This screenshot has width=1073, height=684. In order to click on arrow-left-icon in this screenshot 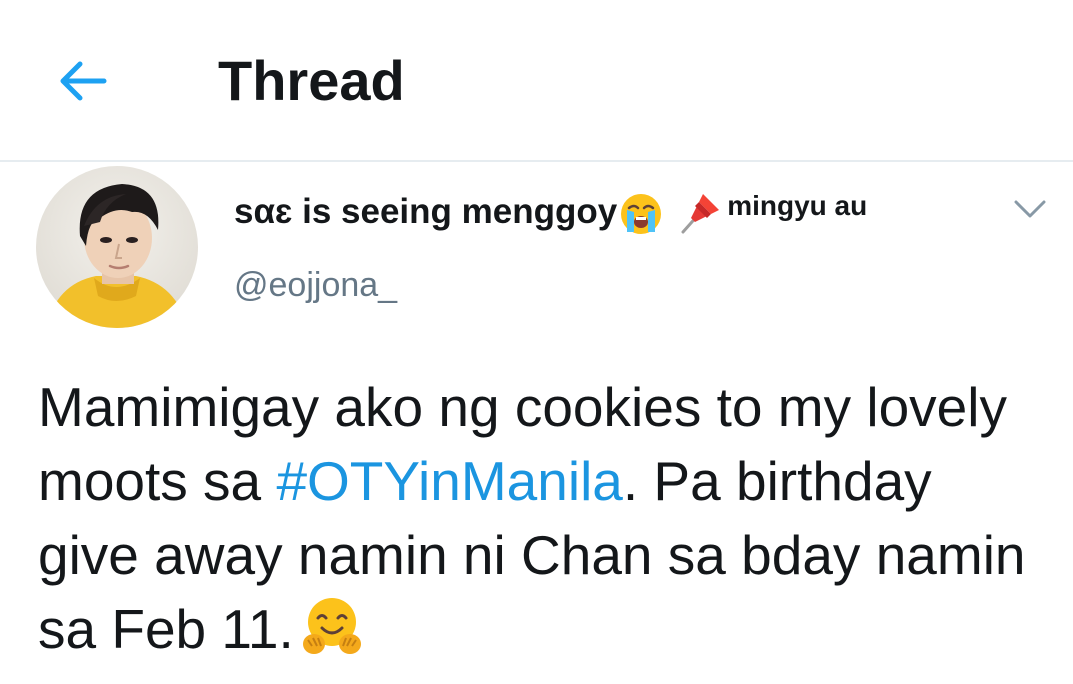, I will do `click(83, 81)`.